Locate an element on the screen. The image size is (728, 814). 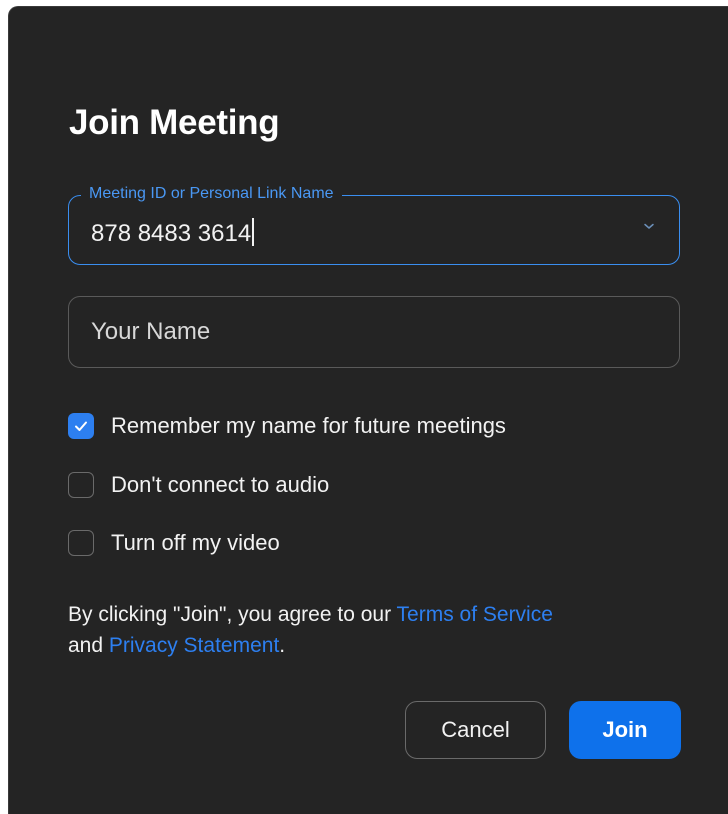
checkmark-icon is located at coordinates (81, 426).